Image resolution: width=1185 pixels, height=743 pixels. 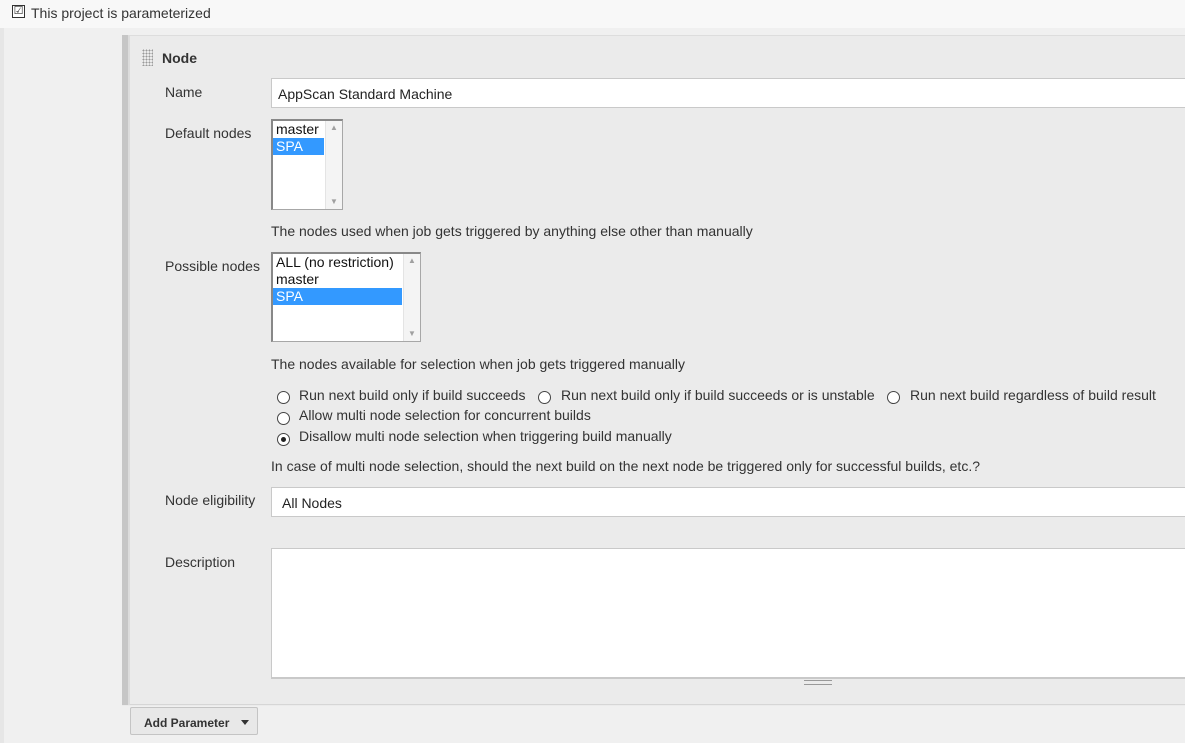 I want to click on node-eligibility-select: All Nodes, so click(x=728, y=502).